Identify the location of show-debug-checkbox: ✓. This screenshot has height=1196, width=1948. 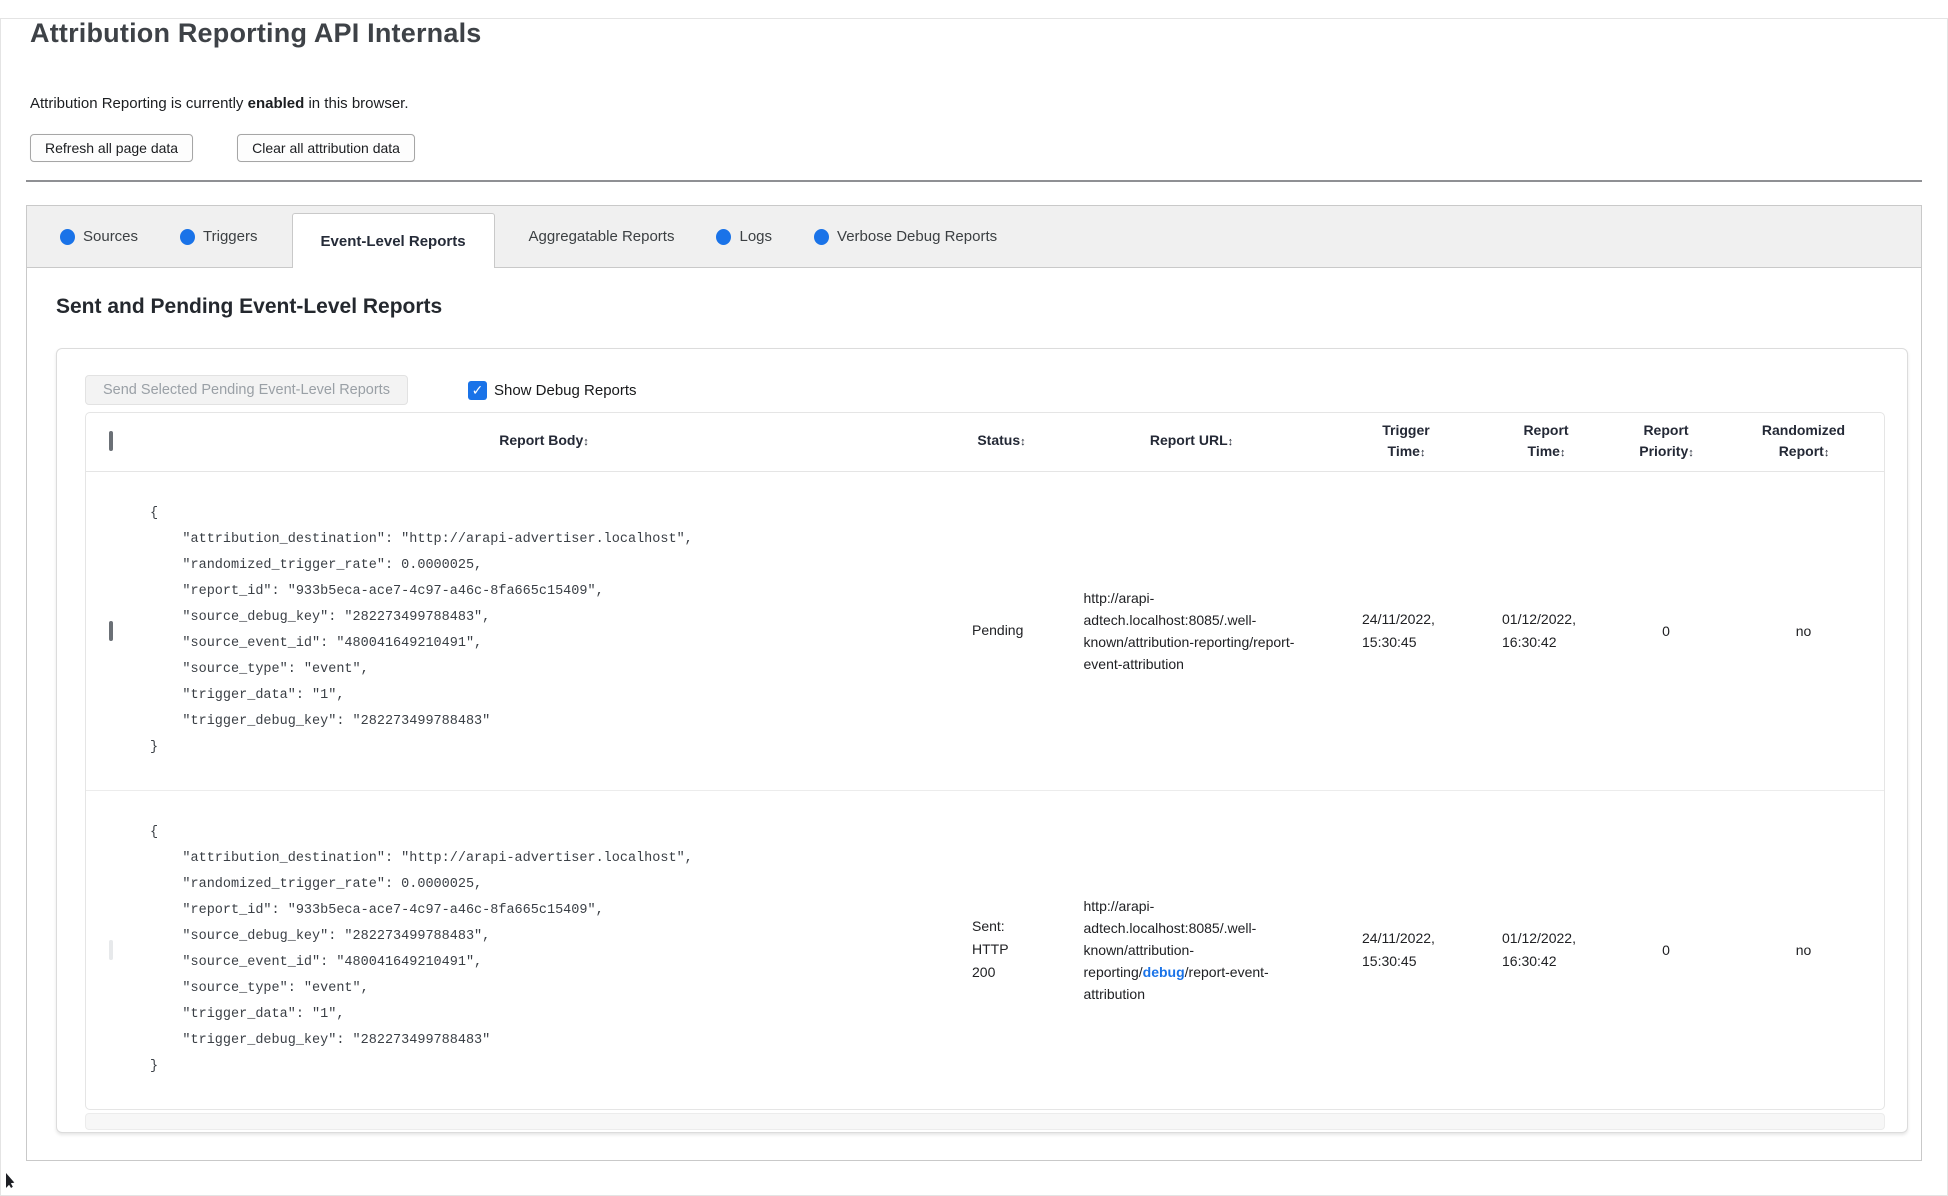
(477, 390).